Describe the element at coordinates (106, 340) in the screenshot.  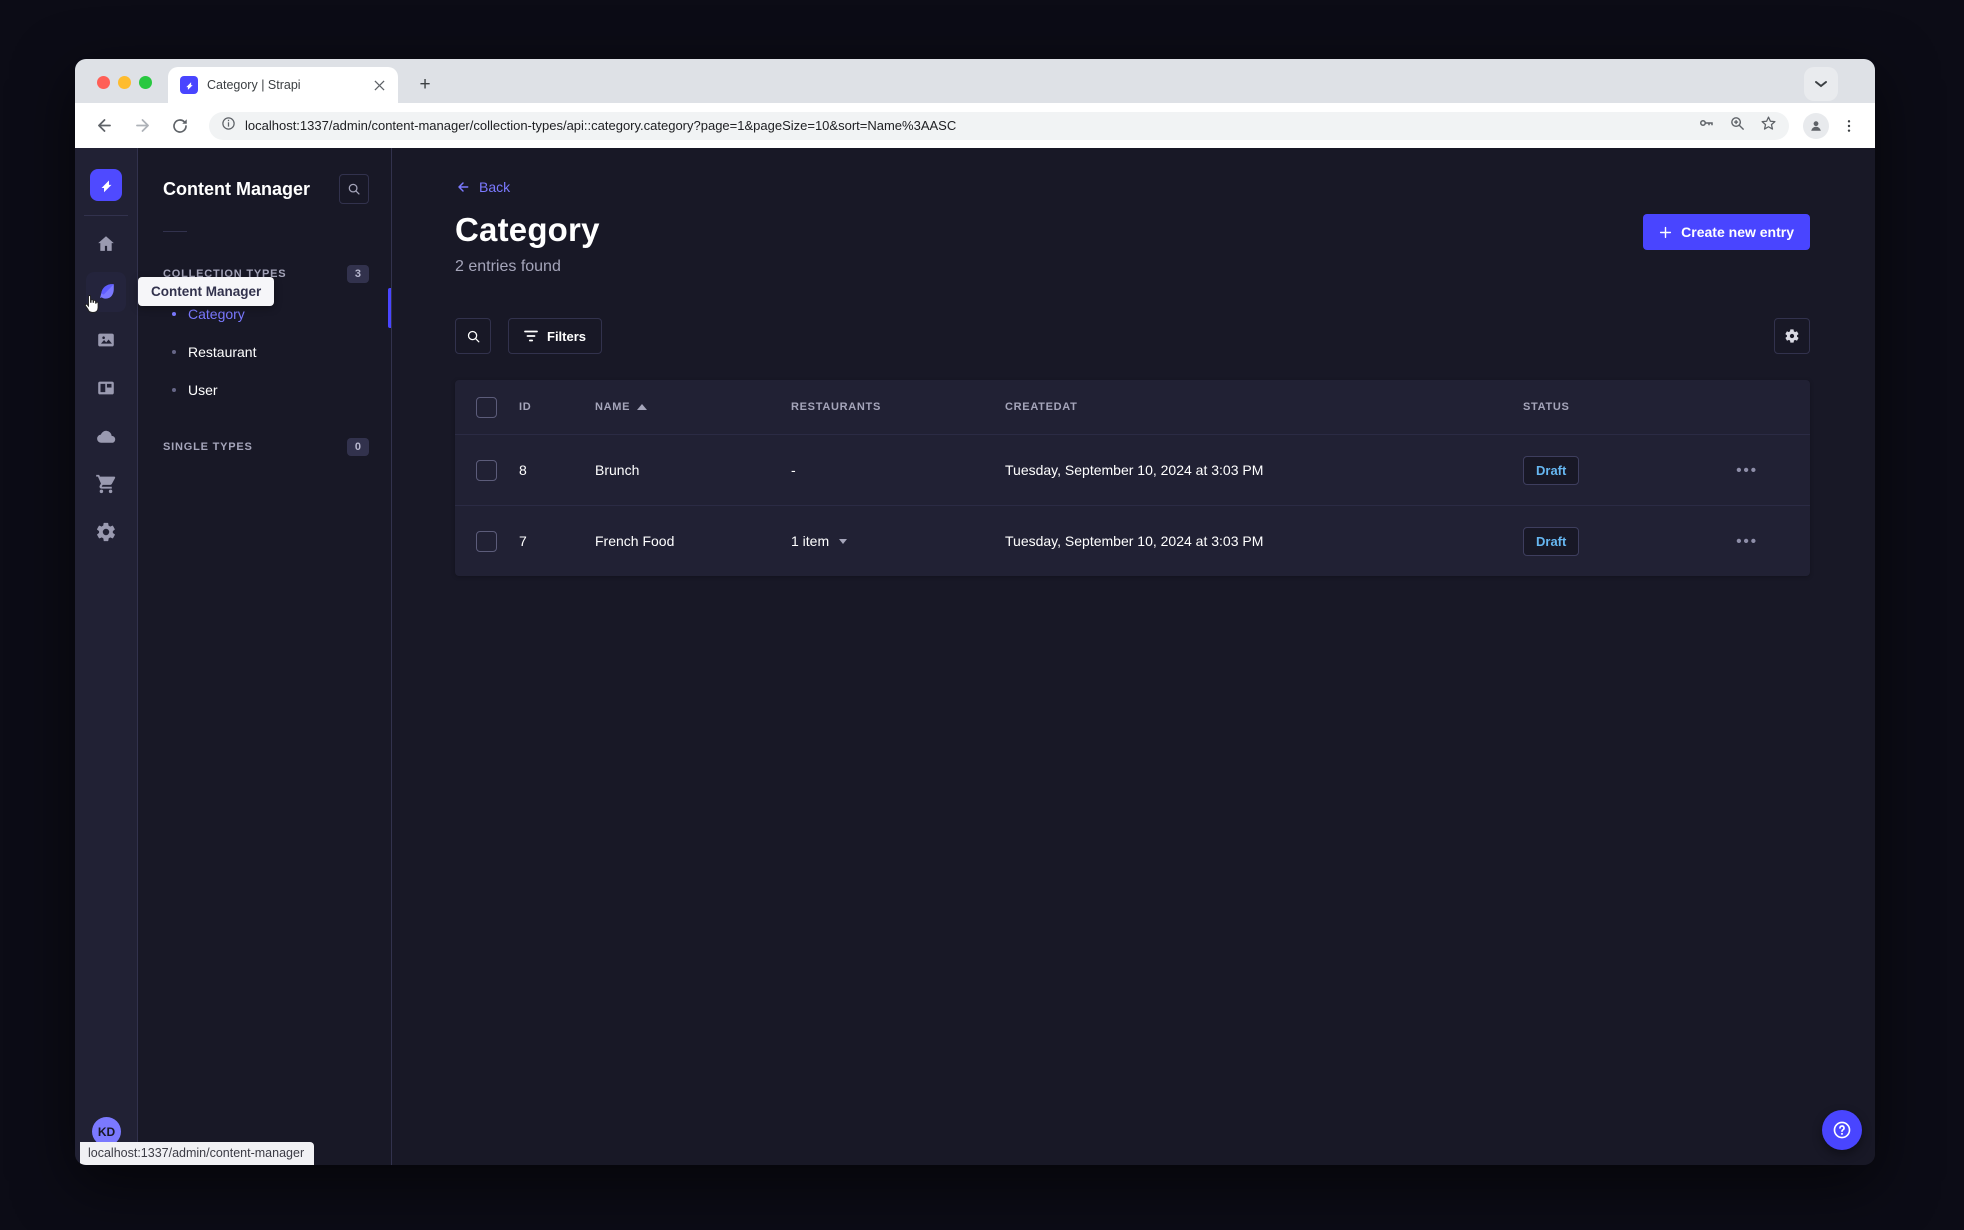
I see `sidebar-item-media-library` at that location.